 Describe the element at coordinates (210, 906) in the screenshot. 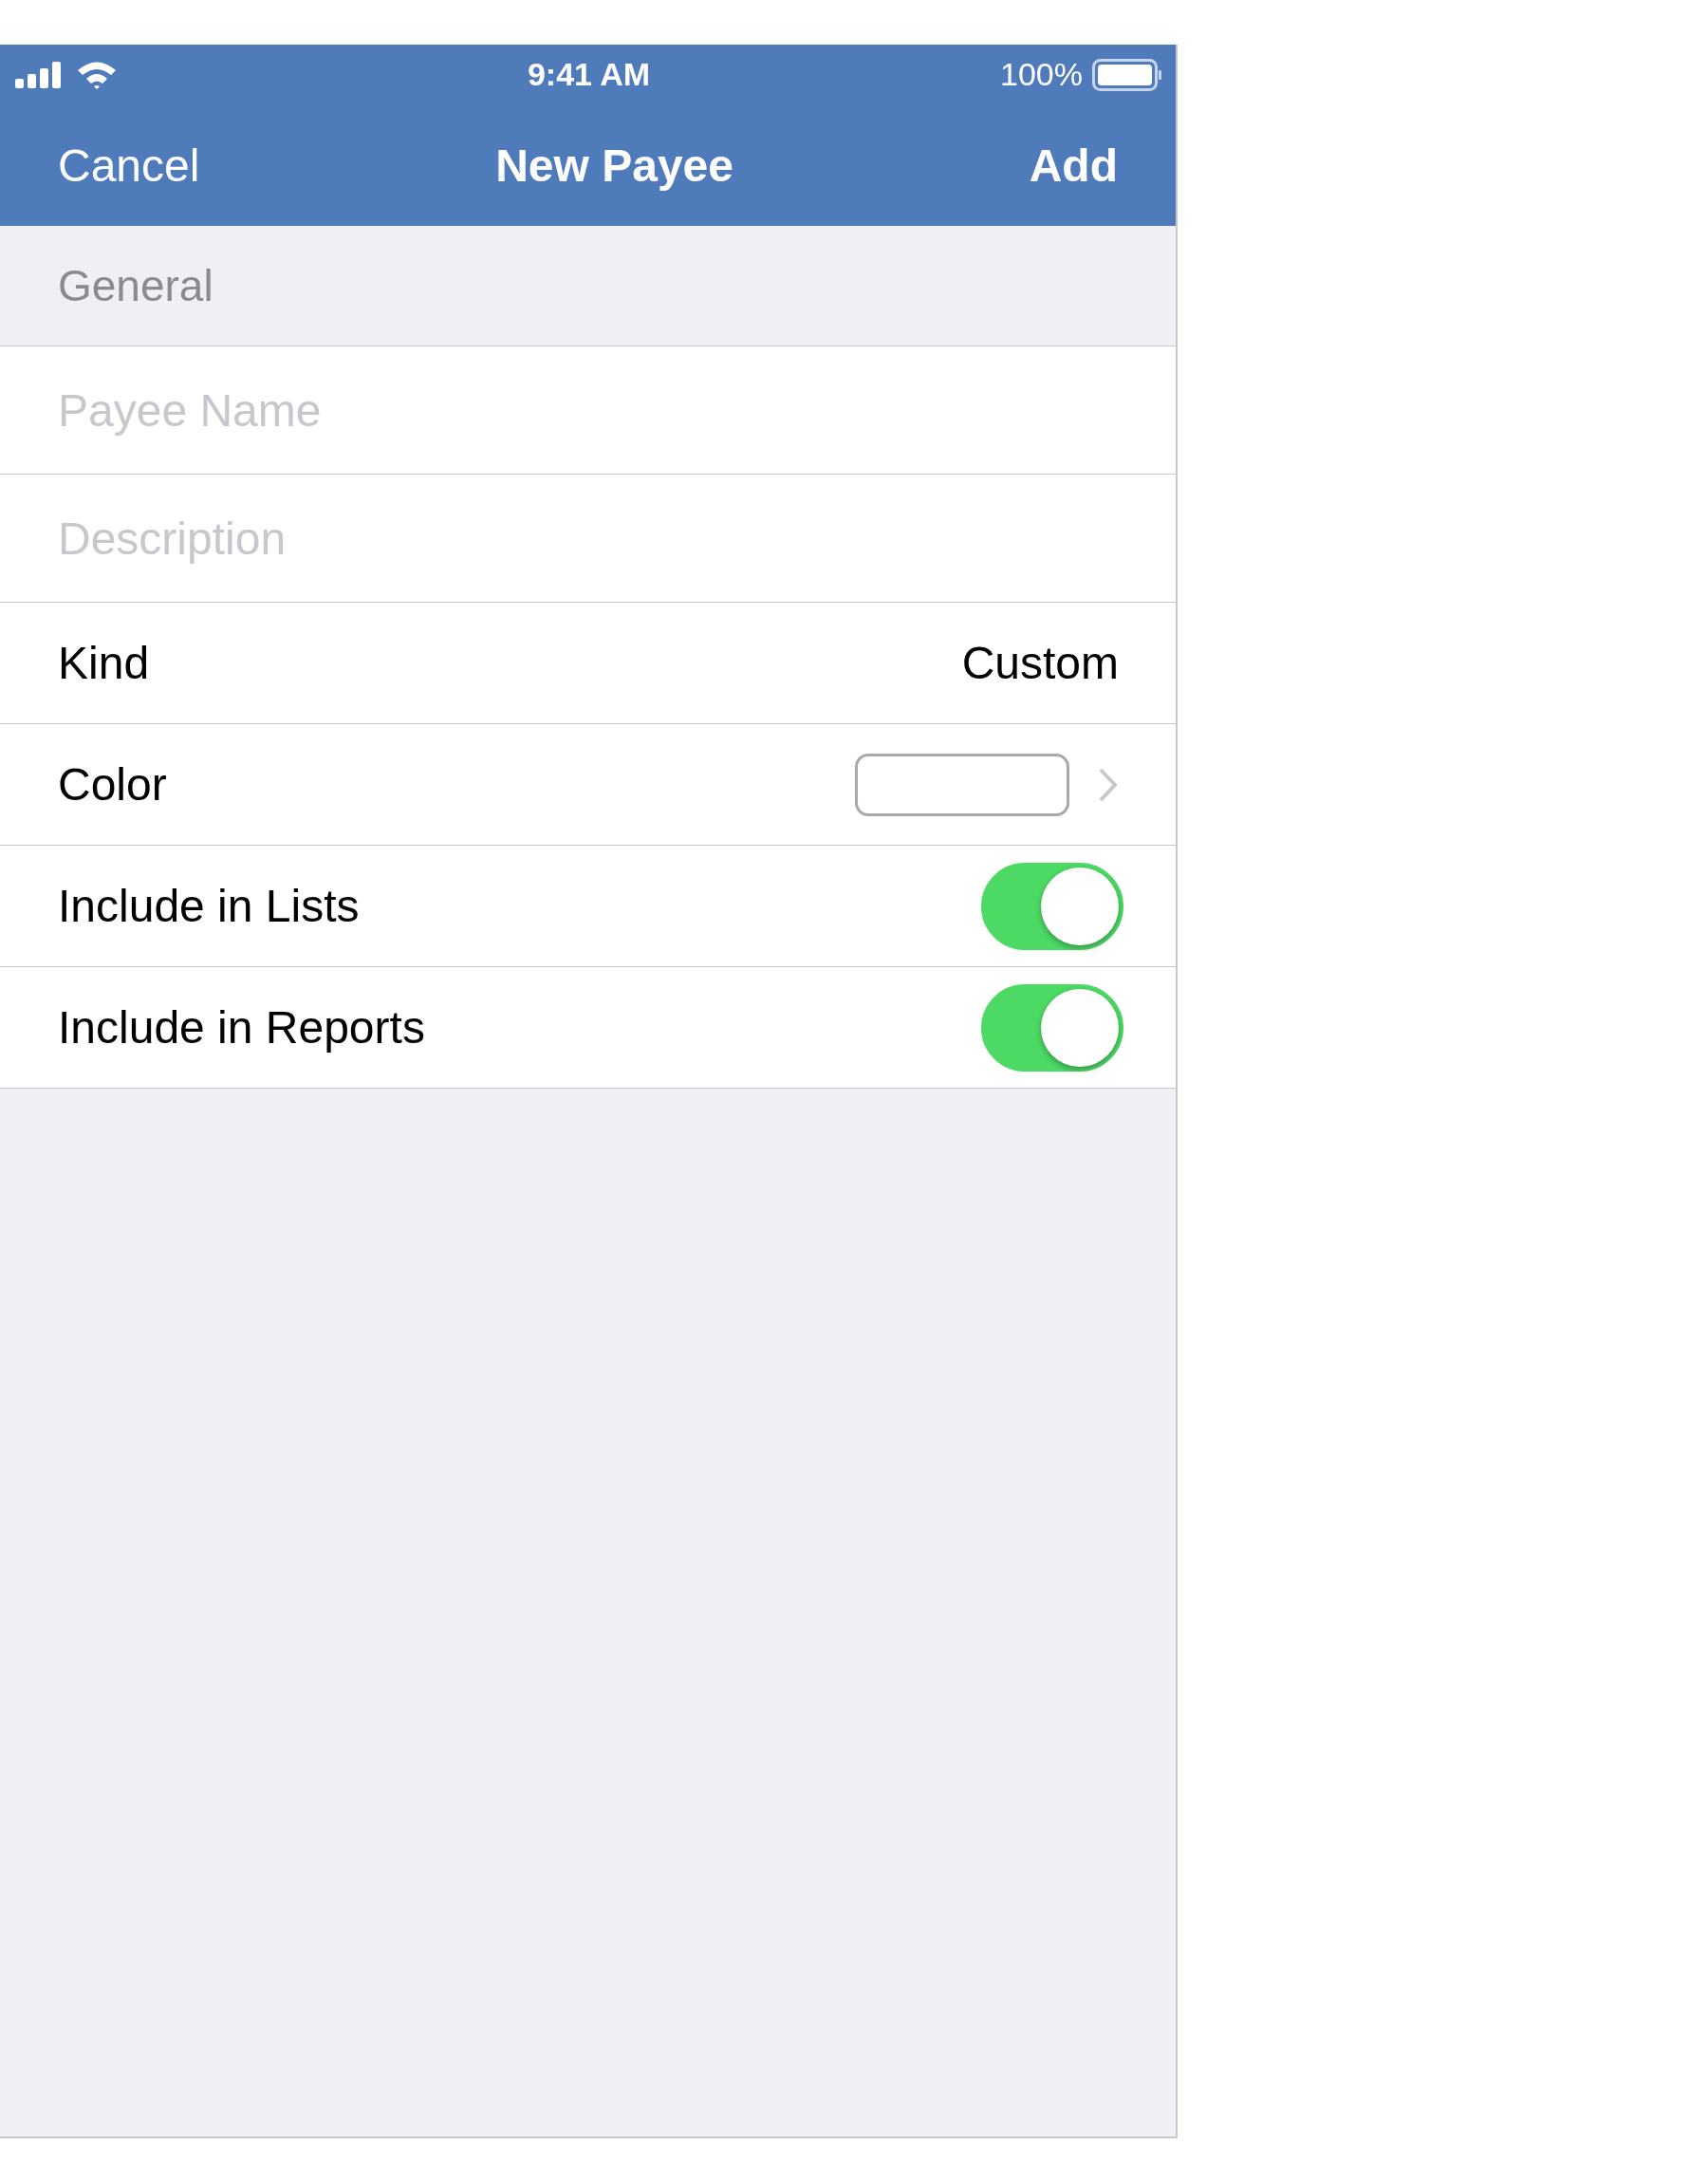

I see `row-label: Include in Lists` at that location.